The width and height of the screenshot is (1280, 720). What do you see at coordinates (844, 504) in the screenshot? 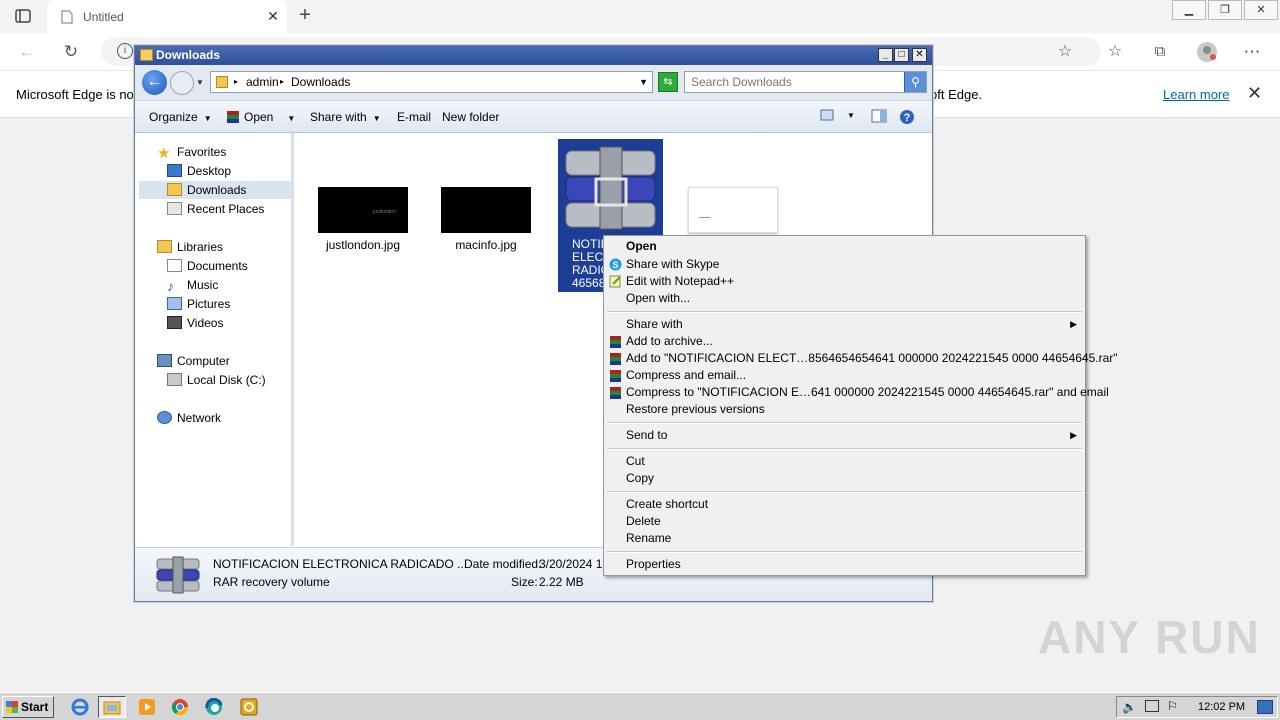
I see `menu-item-create-shortcut: Create shortcut` at bounding box center [844, 504].